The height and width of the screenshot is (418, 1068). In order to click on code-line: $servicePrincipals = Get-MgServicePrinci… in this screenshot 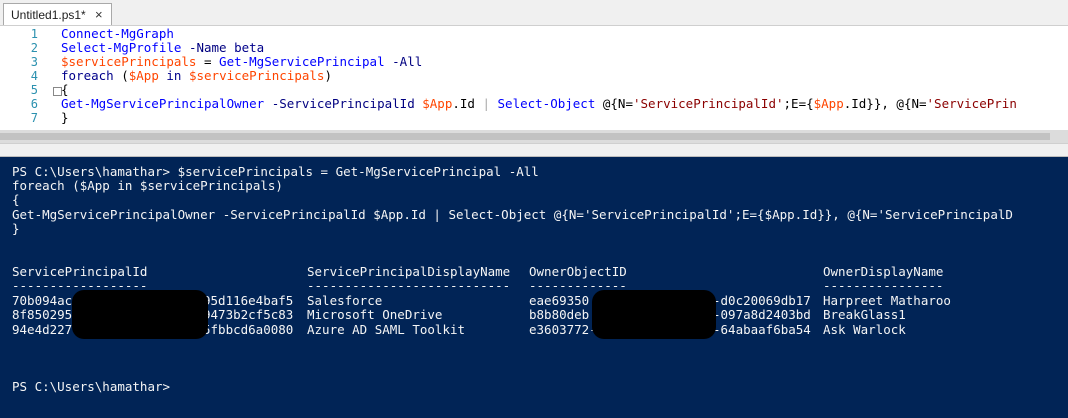, I will do `click(241, 62)`.